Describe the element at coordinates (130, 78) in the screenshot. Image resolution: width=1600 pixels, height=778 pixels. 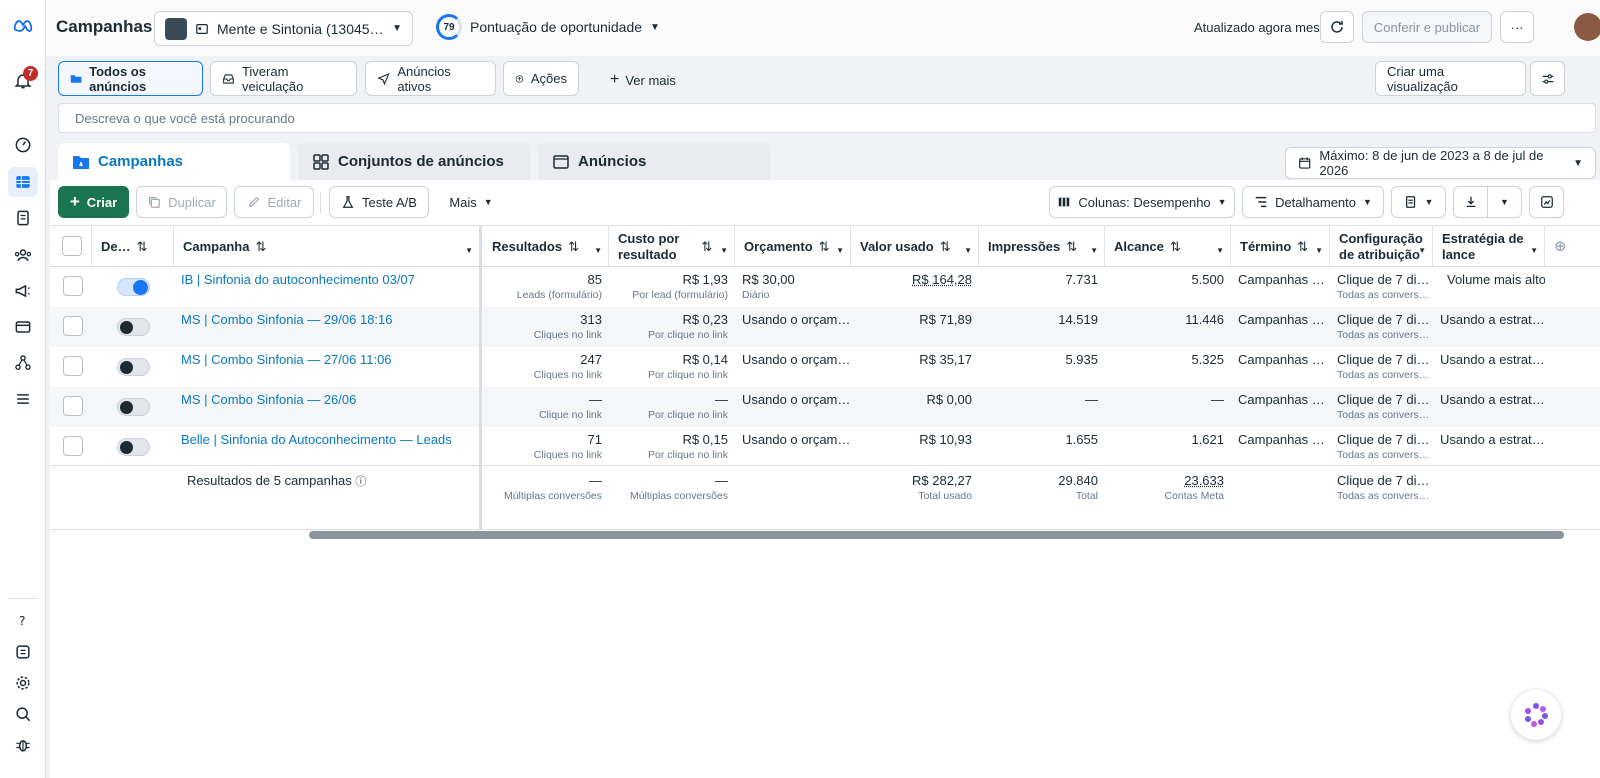
I see `filter-all-ads: Todos os anúncios` at that location.